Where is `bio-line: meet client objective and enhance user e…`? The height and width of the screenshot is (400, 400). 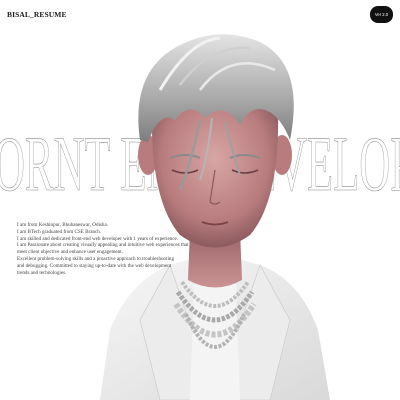
bio-line: meet client objective and enhance user e… is located at coordinates (70, 252).